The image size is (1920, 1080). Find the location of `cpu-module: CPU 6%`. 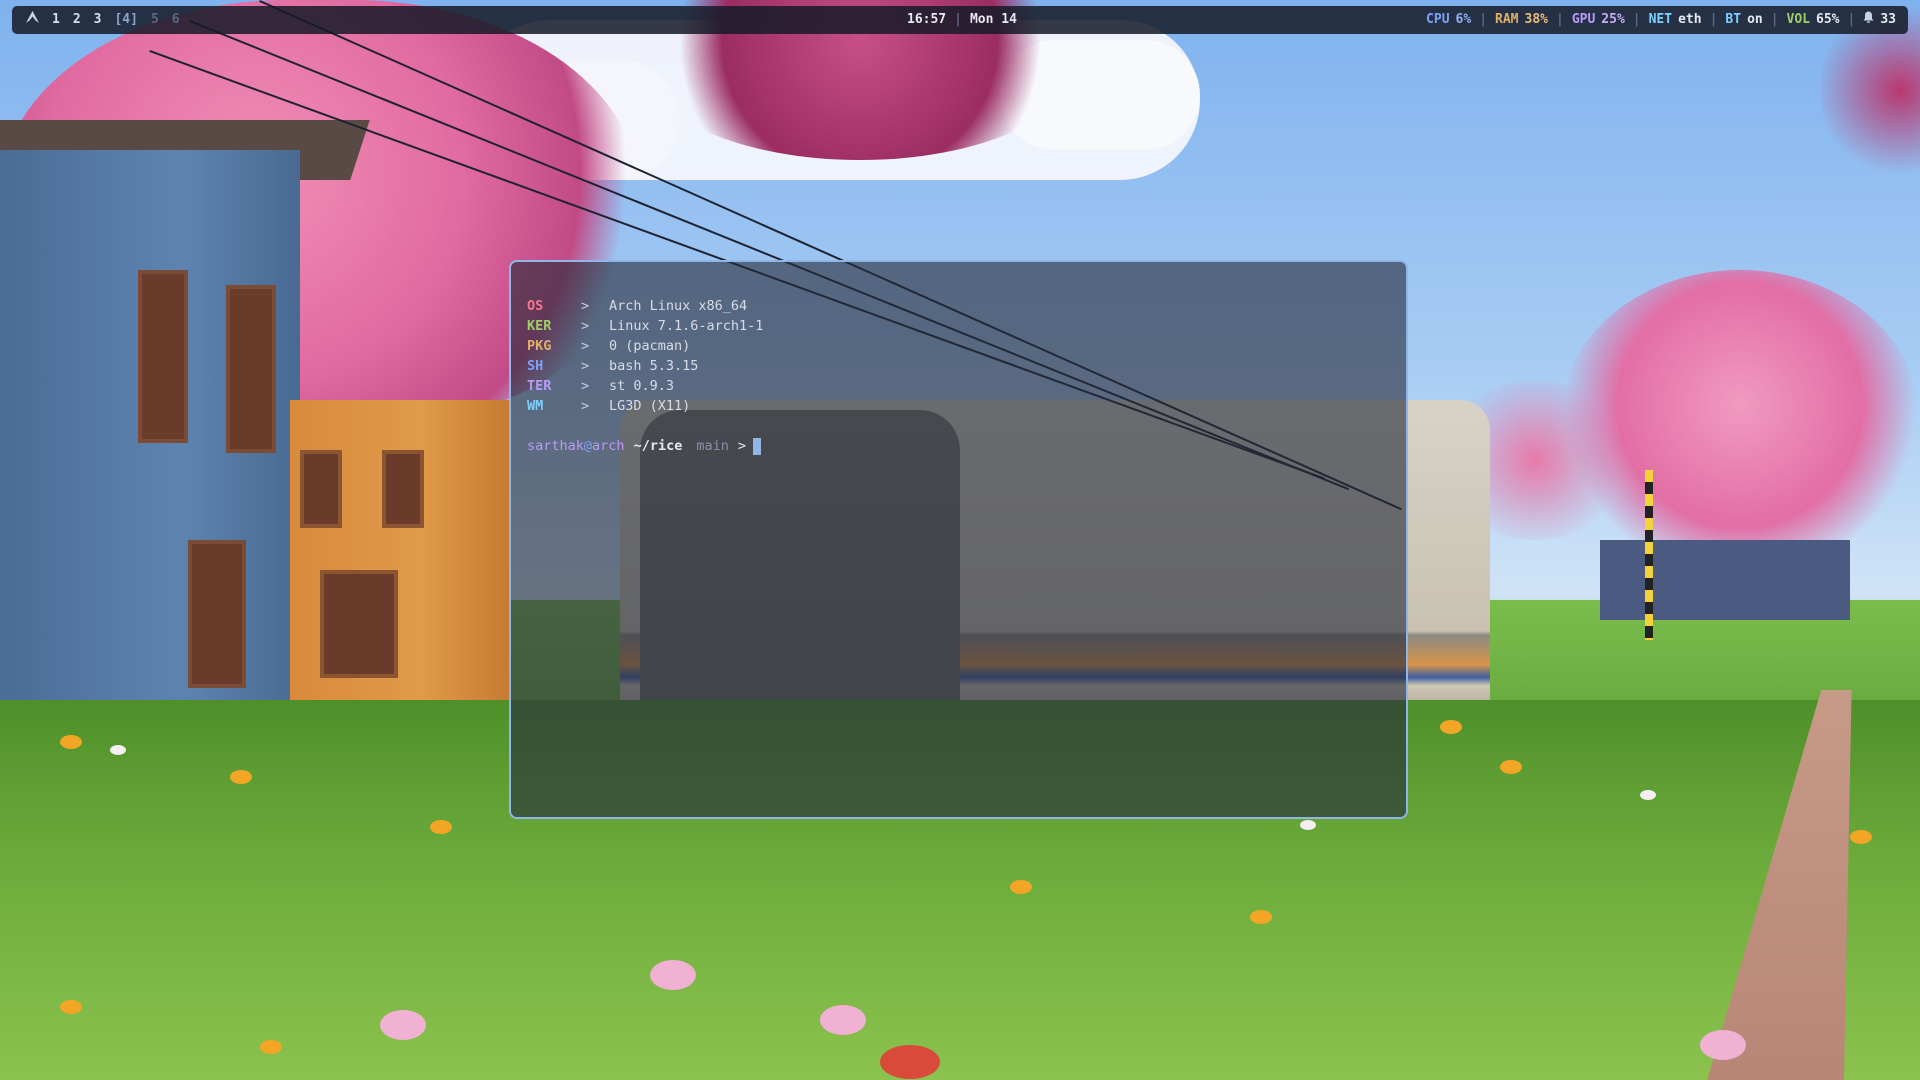

cpu-module: CPU 6% is located at coordinates (1448, 20).